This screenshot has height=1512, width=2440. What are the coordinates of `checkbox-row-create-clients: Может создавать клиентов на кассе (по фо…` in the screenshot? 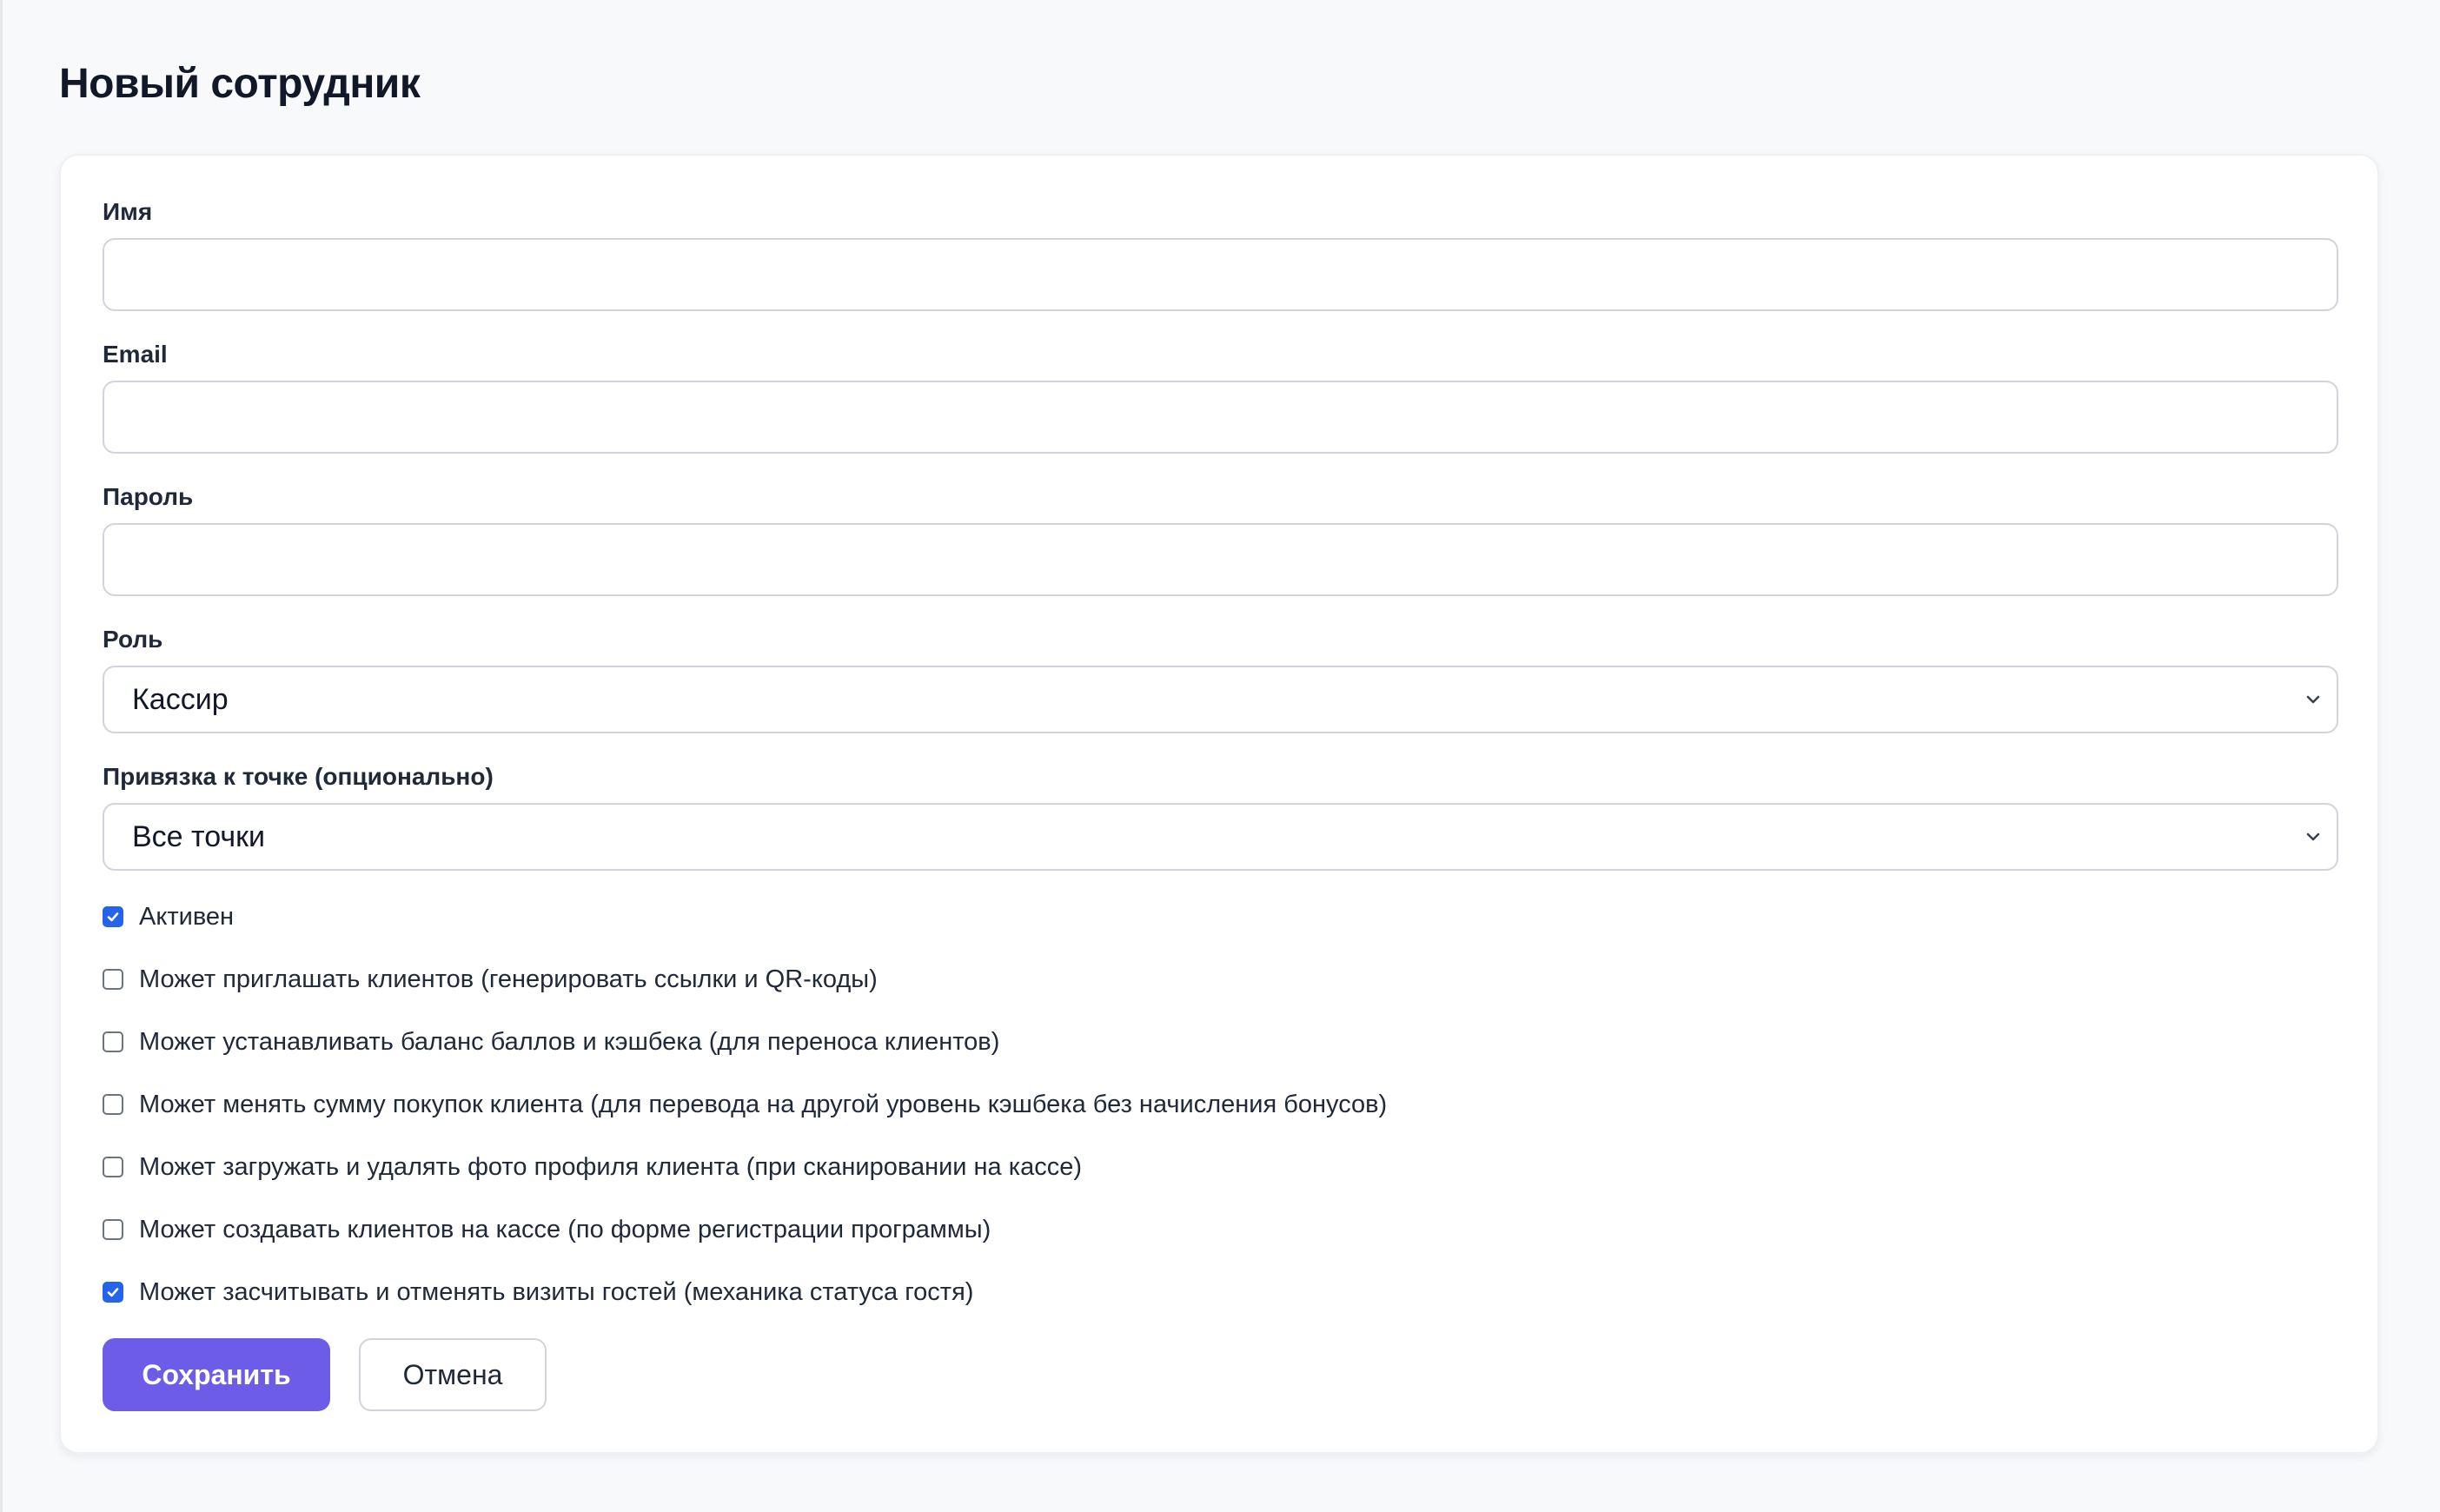 It's located at (547, 1229).